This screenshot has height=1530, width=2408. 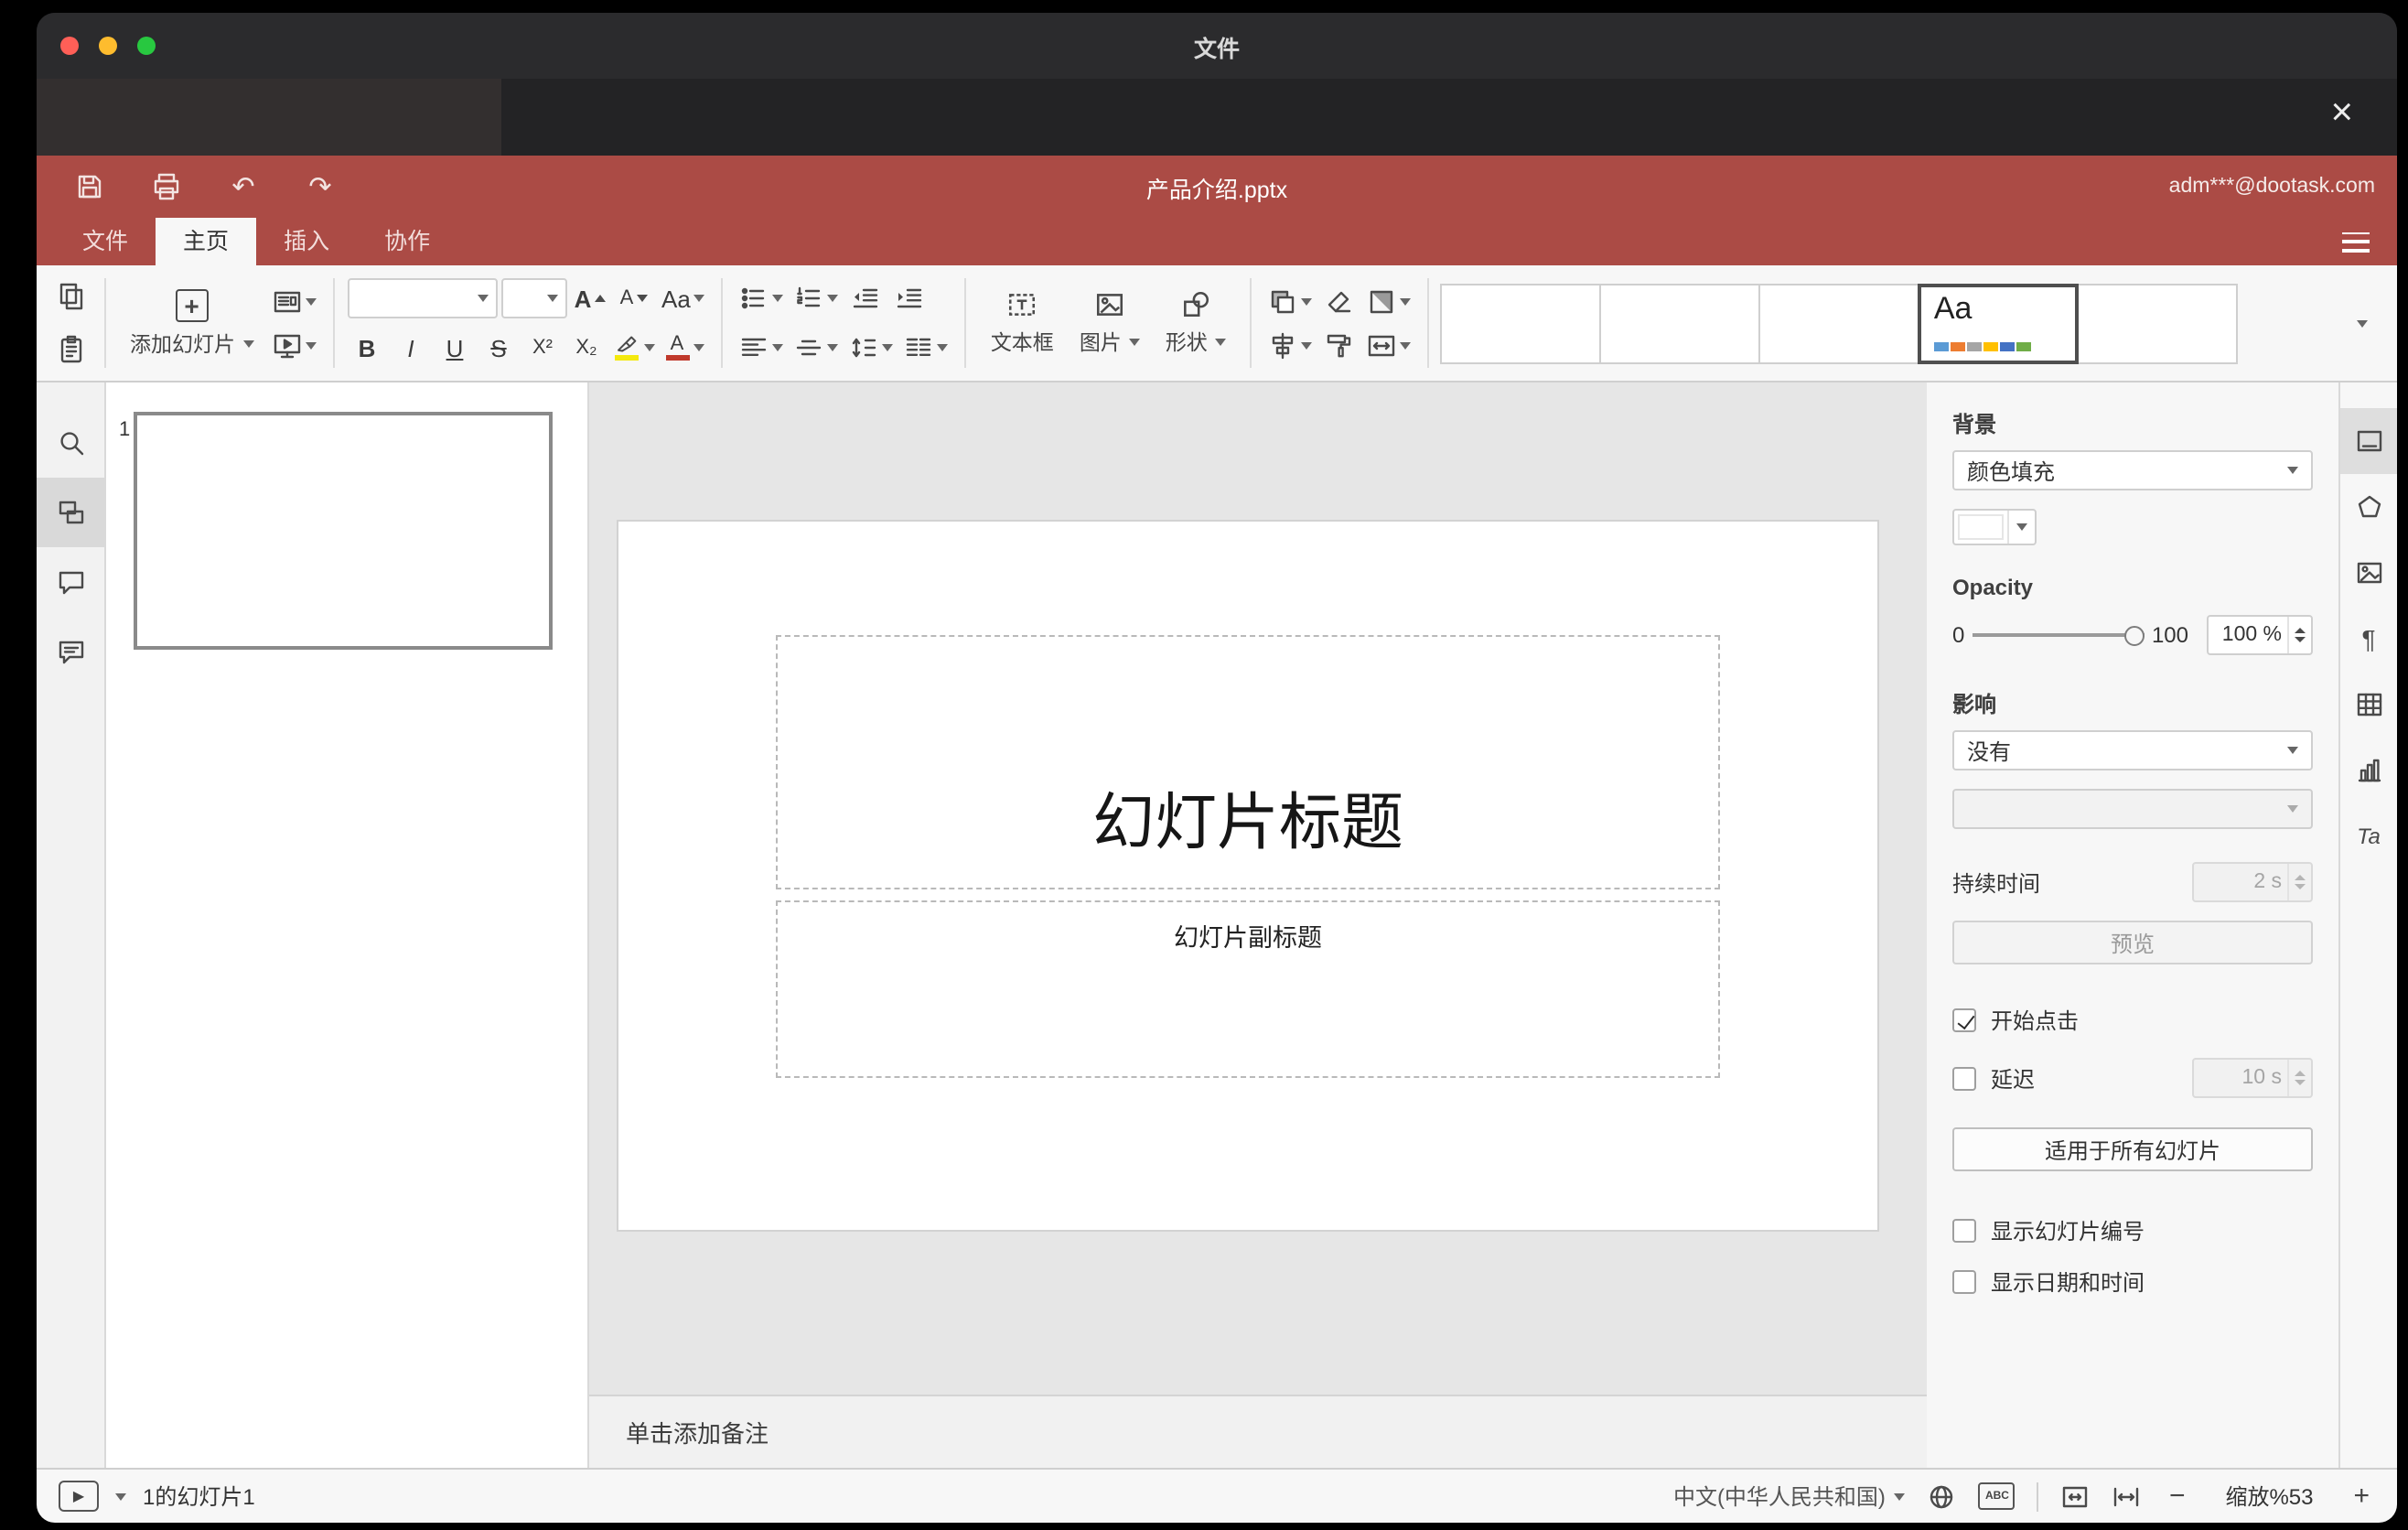 What do you see at coordinates (2368, 573) in the screenshot?
I see `image-settings-tab` at bounding box center [2368, 573].